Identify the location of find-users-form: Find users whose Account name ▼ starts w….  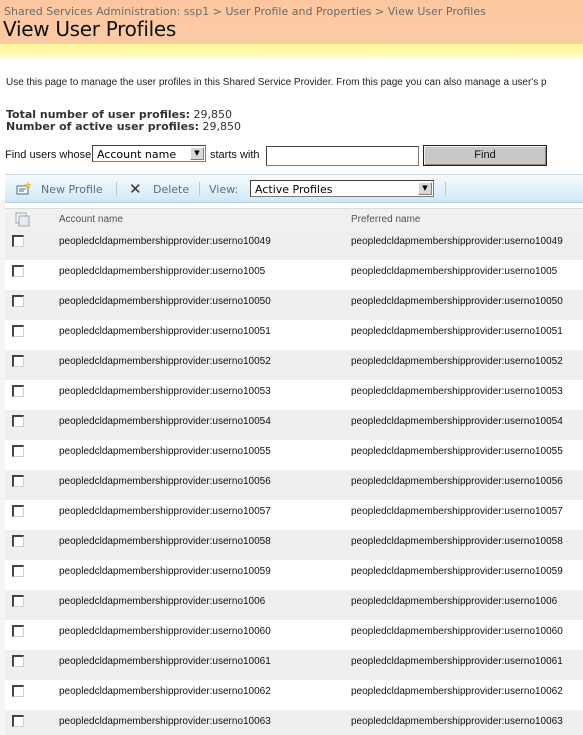
(290, 156).